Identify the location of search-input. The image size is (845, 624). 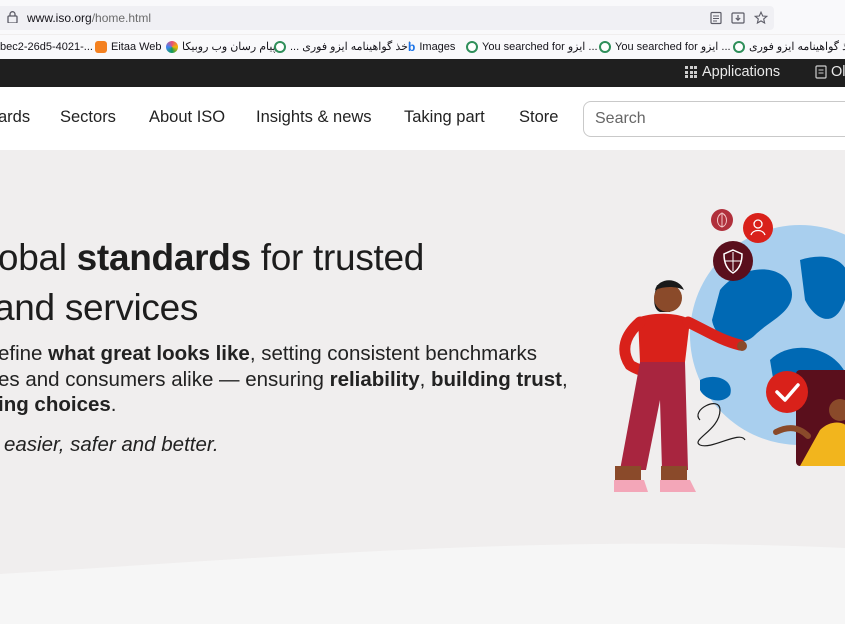
(715, 119).